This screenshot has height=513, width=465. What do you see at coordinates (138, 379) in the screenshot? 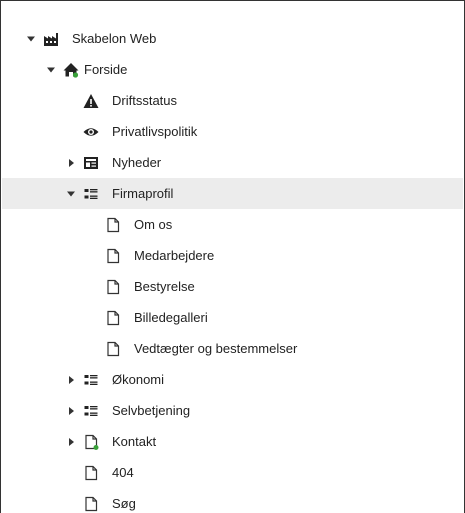
I see `tree-item-label: Økonomi` at bounding box center [138, 379].